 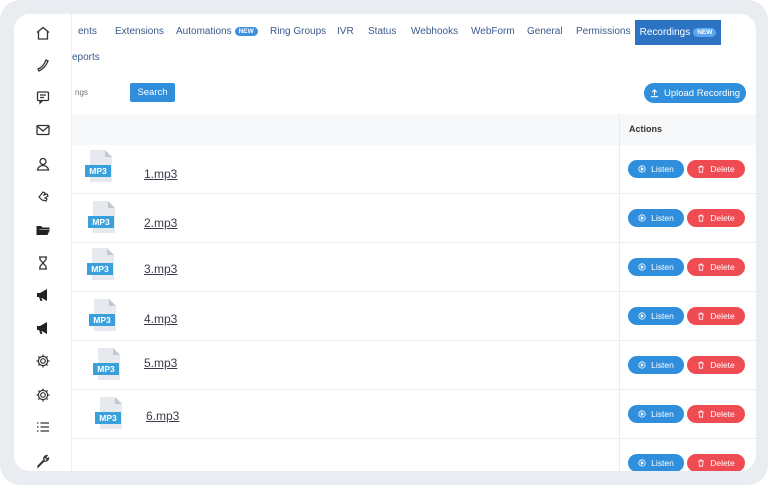 What do you see at coordinates (43, 130) in the screenshot?
I see `mail-icon` at bounding box center [43, 130].